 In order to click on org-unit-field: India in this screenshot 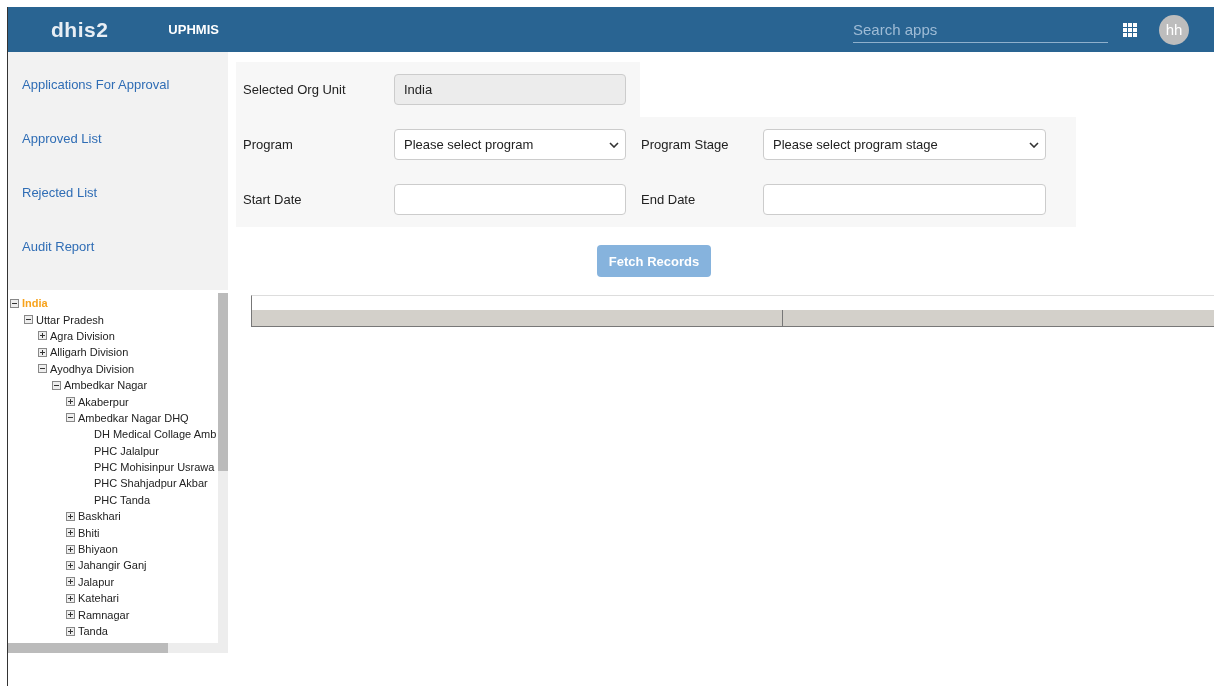, I will do `click(510, 89)`.